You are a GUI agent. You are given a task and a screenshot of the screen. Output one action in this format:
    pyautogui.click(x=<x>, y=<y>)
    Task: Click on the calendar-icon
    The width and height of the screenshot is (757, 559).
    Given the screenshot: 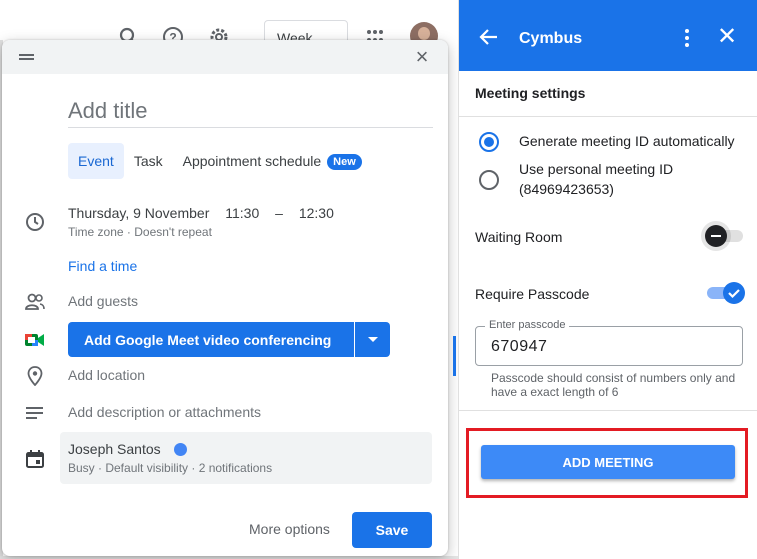 What is the action you would take?
    pyautogui.click(x=35, y=459)
    